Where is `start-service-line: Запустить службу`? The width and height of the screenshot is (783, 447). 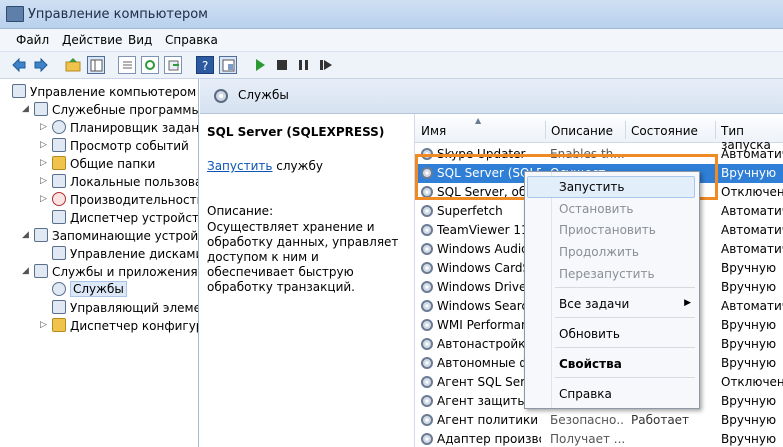
start-service-line: Запустить службу is located at coordinates (265, 166).